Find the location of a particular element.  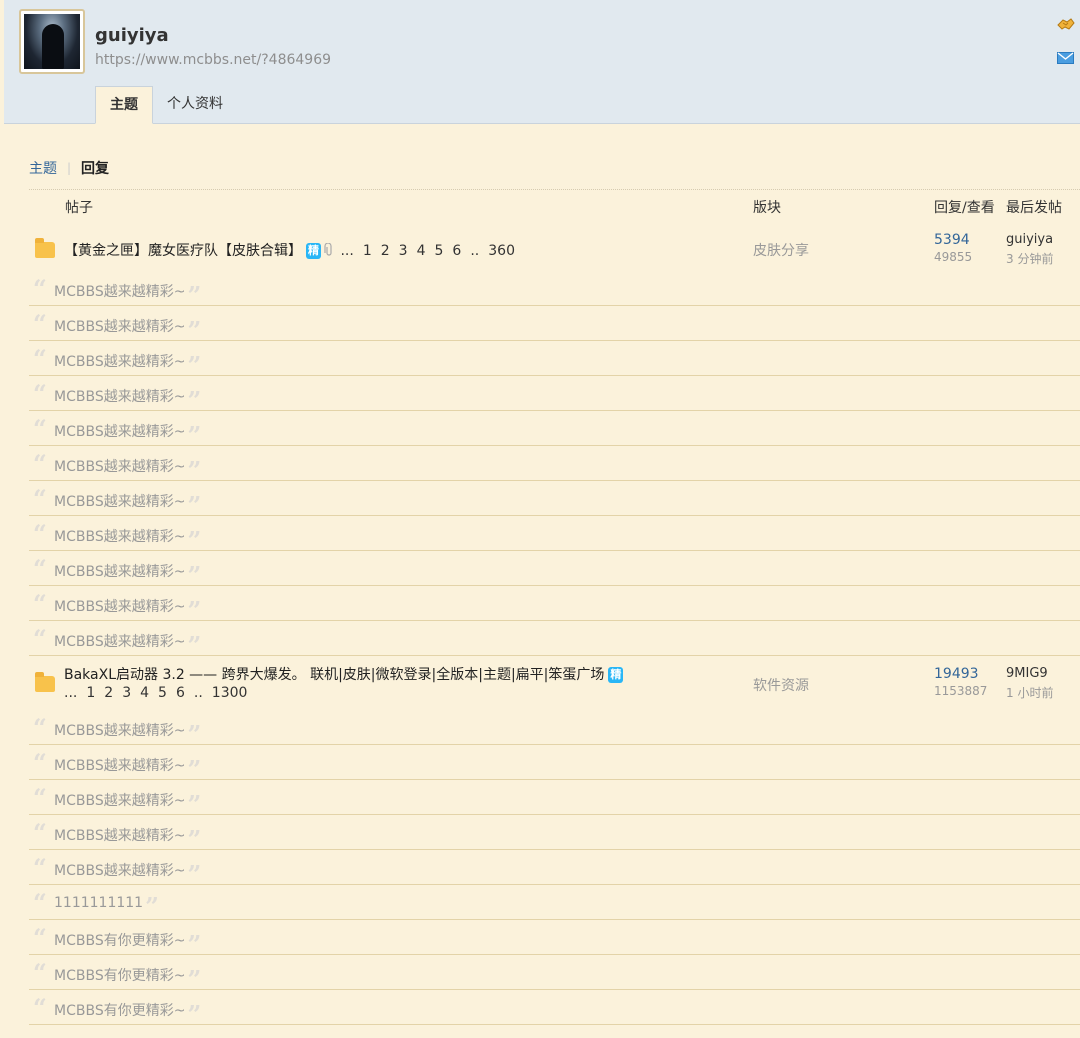

tab-topics: 主题 is located at coordinates (124, 105).